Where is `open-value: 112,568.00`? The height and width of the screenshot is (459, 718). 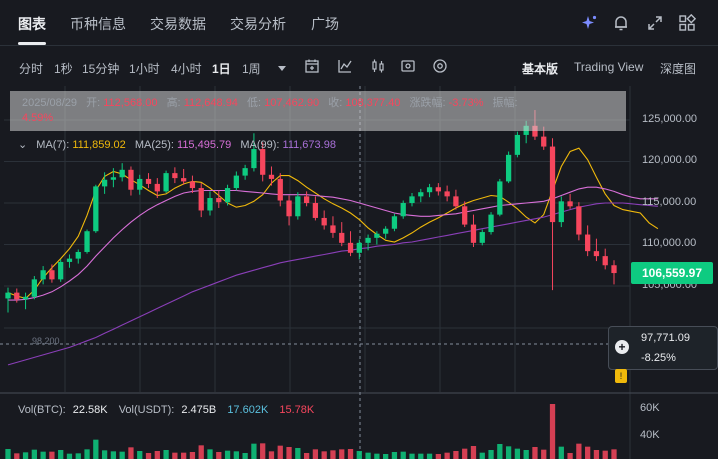 open-value: 112,568.00 is located at coordinates (130, 103).